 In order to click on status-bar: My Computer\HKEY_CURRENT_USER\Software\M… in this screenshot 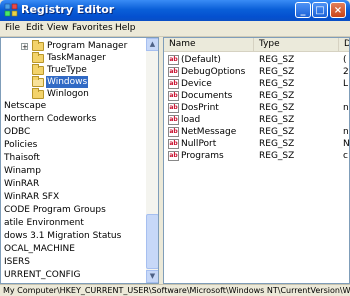, I will do `click(175, 290)`.